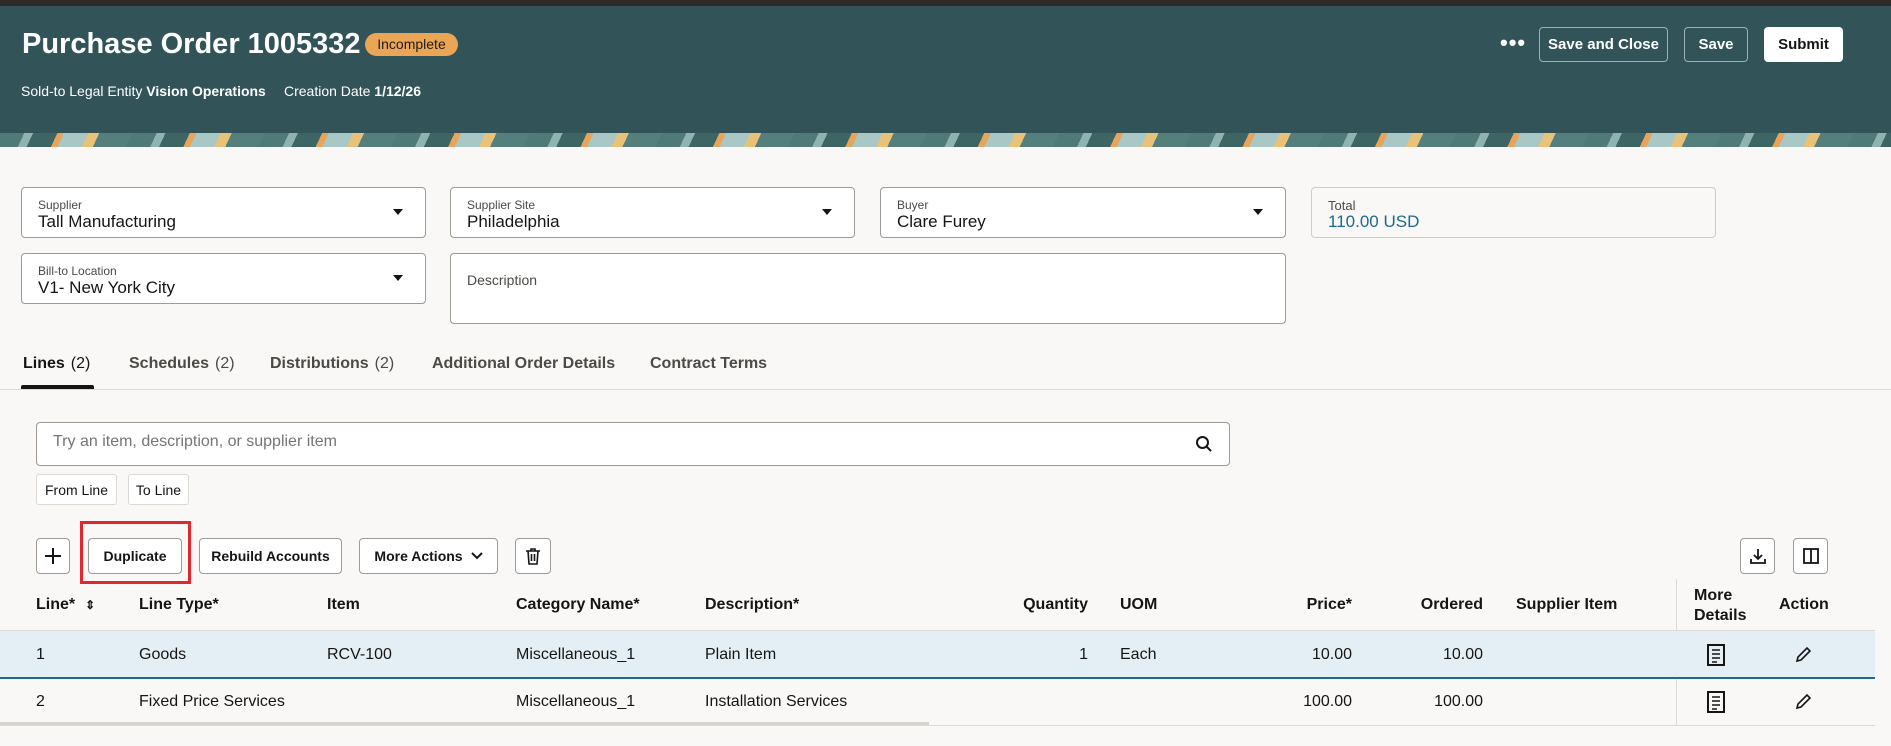 Image resolution: width=1891 pixels, height=746 pixels. I want to click on column-header-line: Line* ⇕, so click(65, 605).